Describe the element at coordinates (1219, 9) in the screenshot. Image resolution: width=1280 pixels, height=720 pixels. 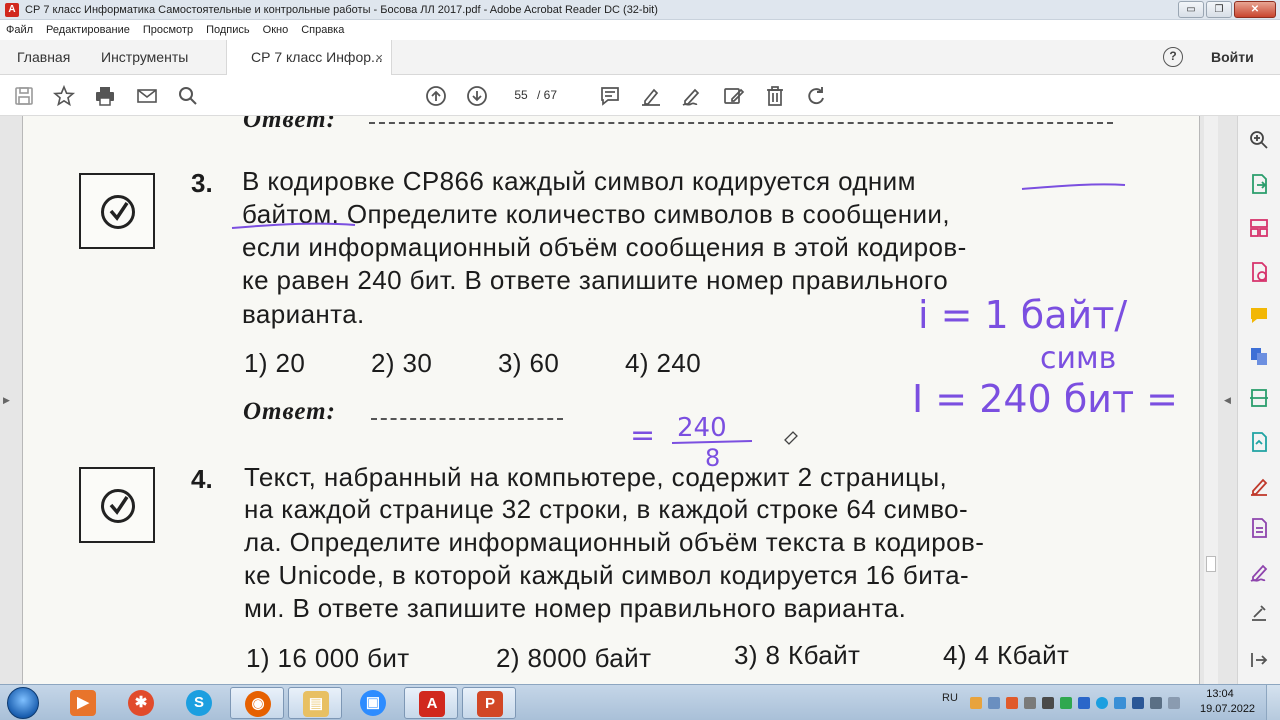
I see `maximize-button: ❐` at that location.